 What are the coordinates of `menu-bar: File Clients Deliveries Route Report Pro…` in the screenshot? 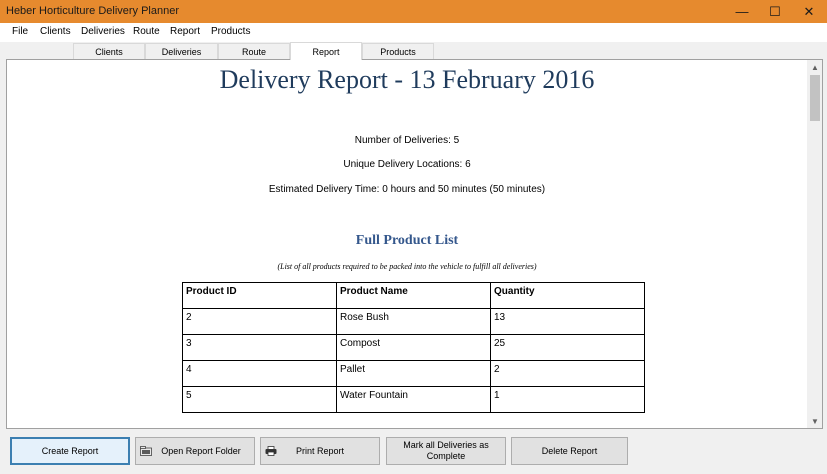 It's located at (413, 32).